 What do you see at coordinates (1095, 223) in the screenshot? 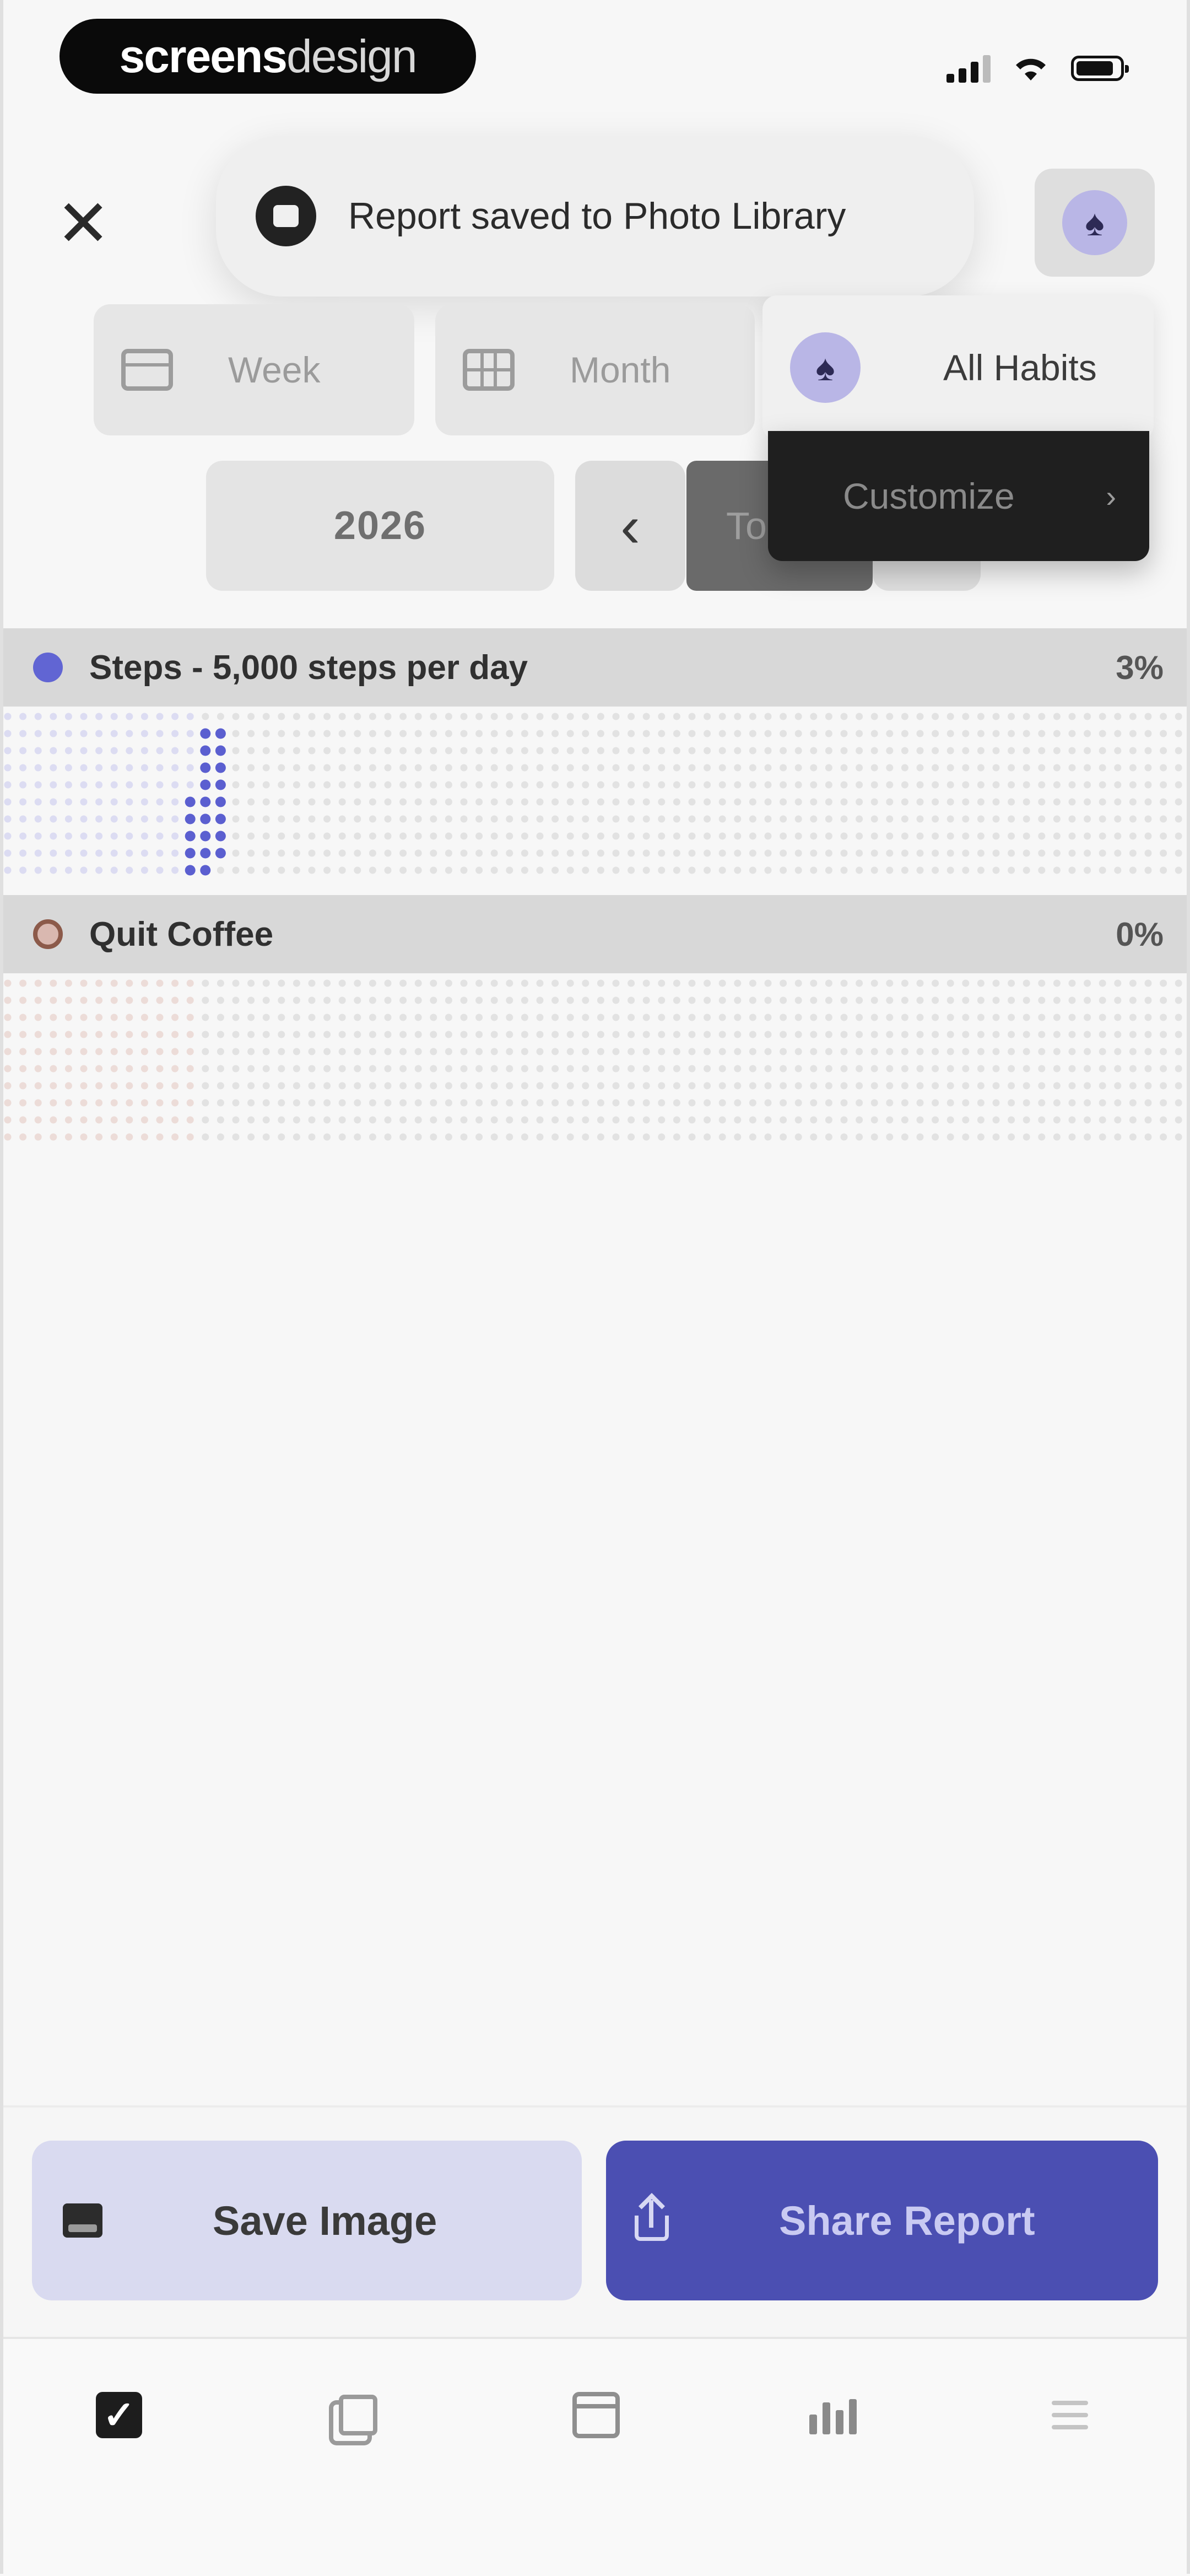
I see `profile-button: ♠` at bounding box center [1095, 223].